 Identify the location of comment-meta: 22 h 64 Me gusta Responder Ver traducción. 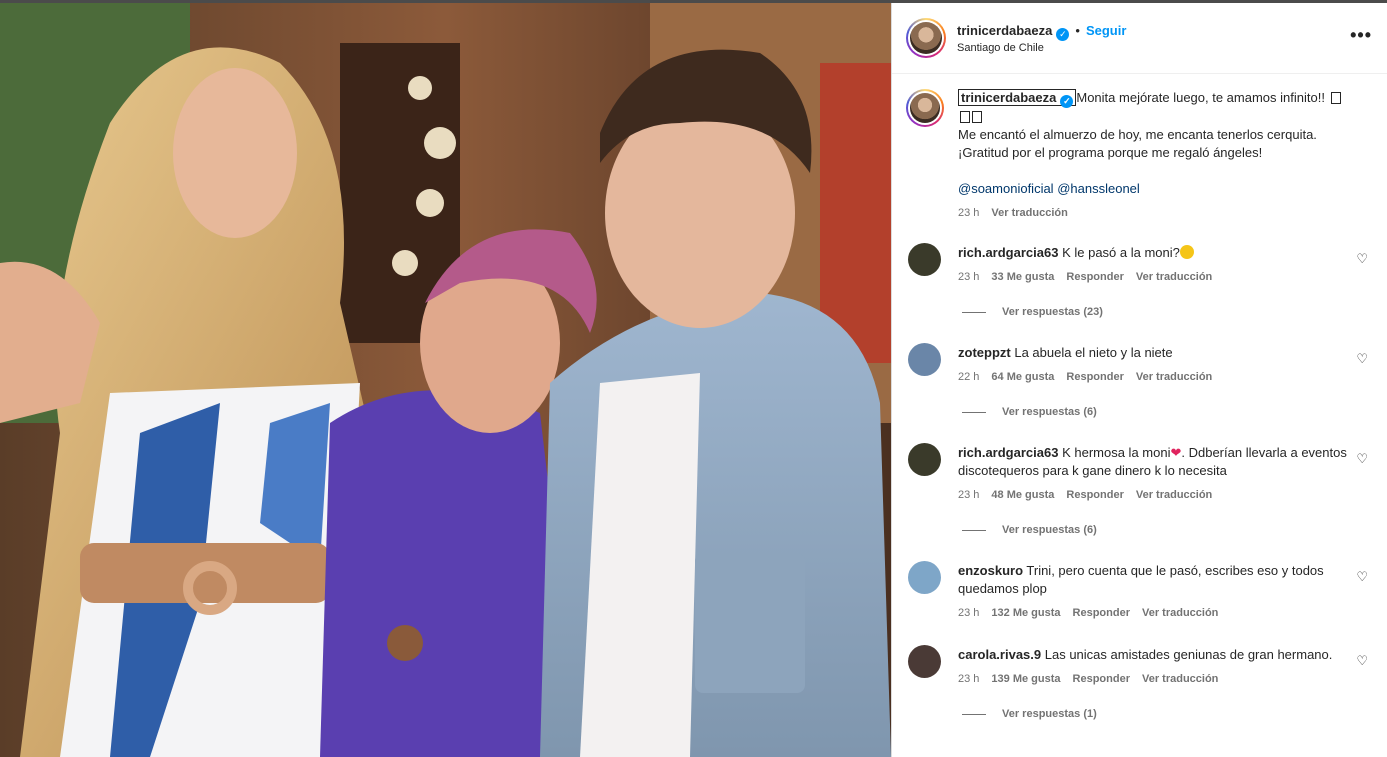
(1085, 377).